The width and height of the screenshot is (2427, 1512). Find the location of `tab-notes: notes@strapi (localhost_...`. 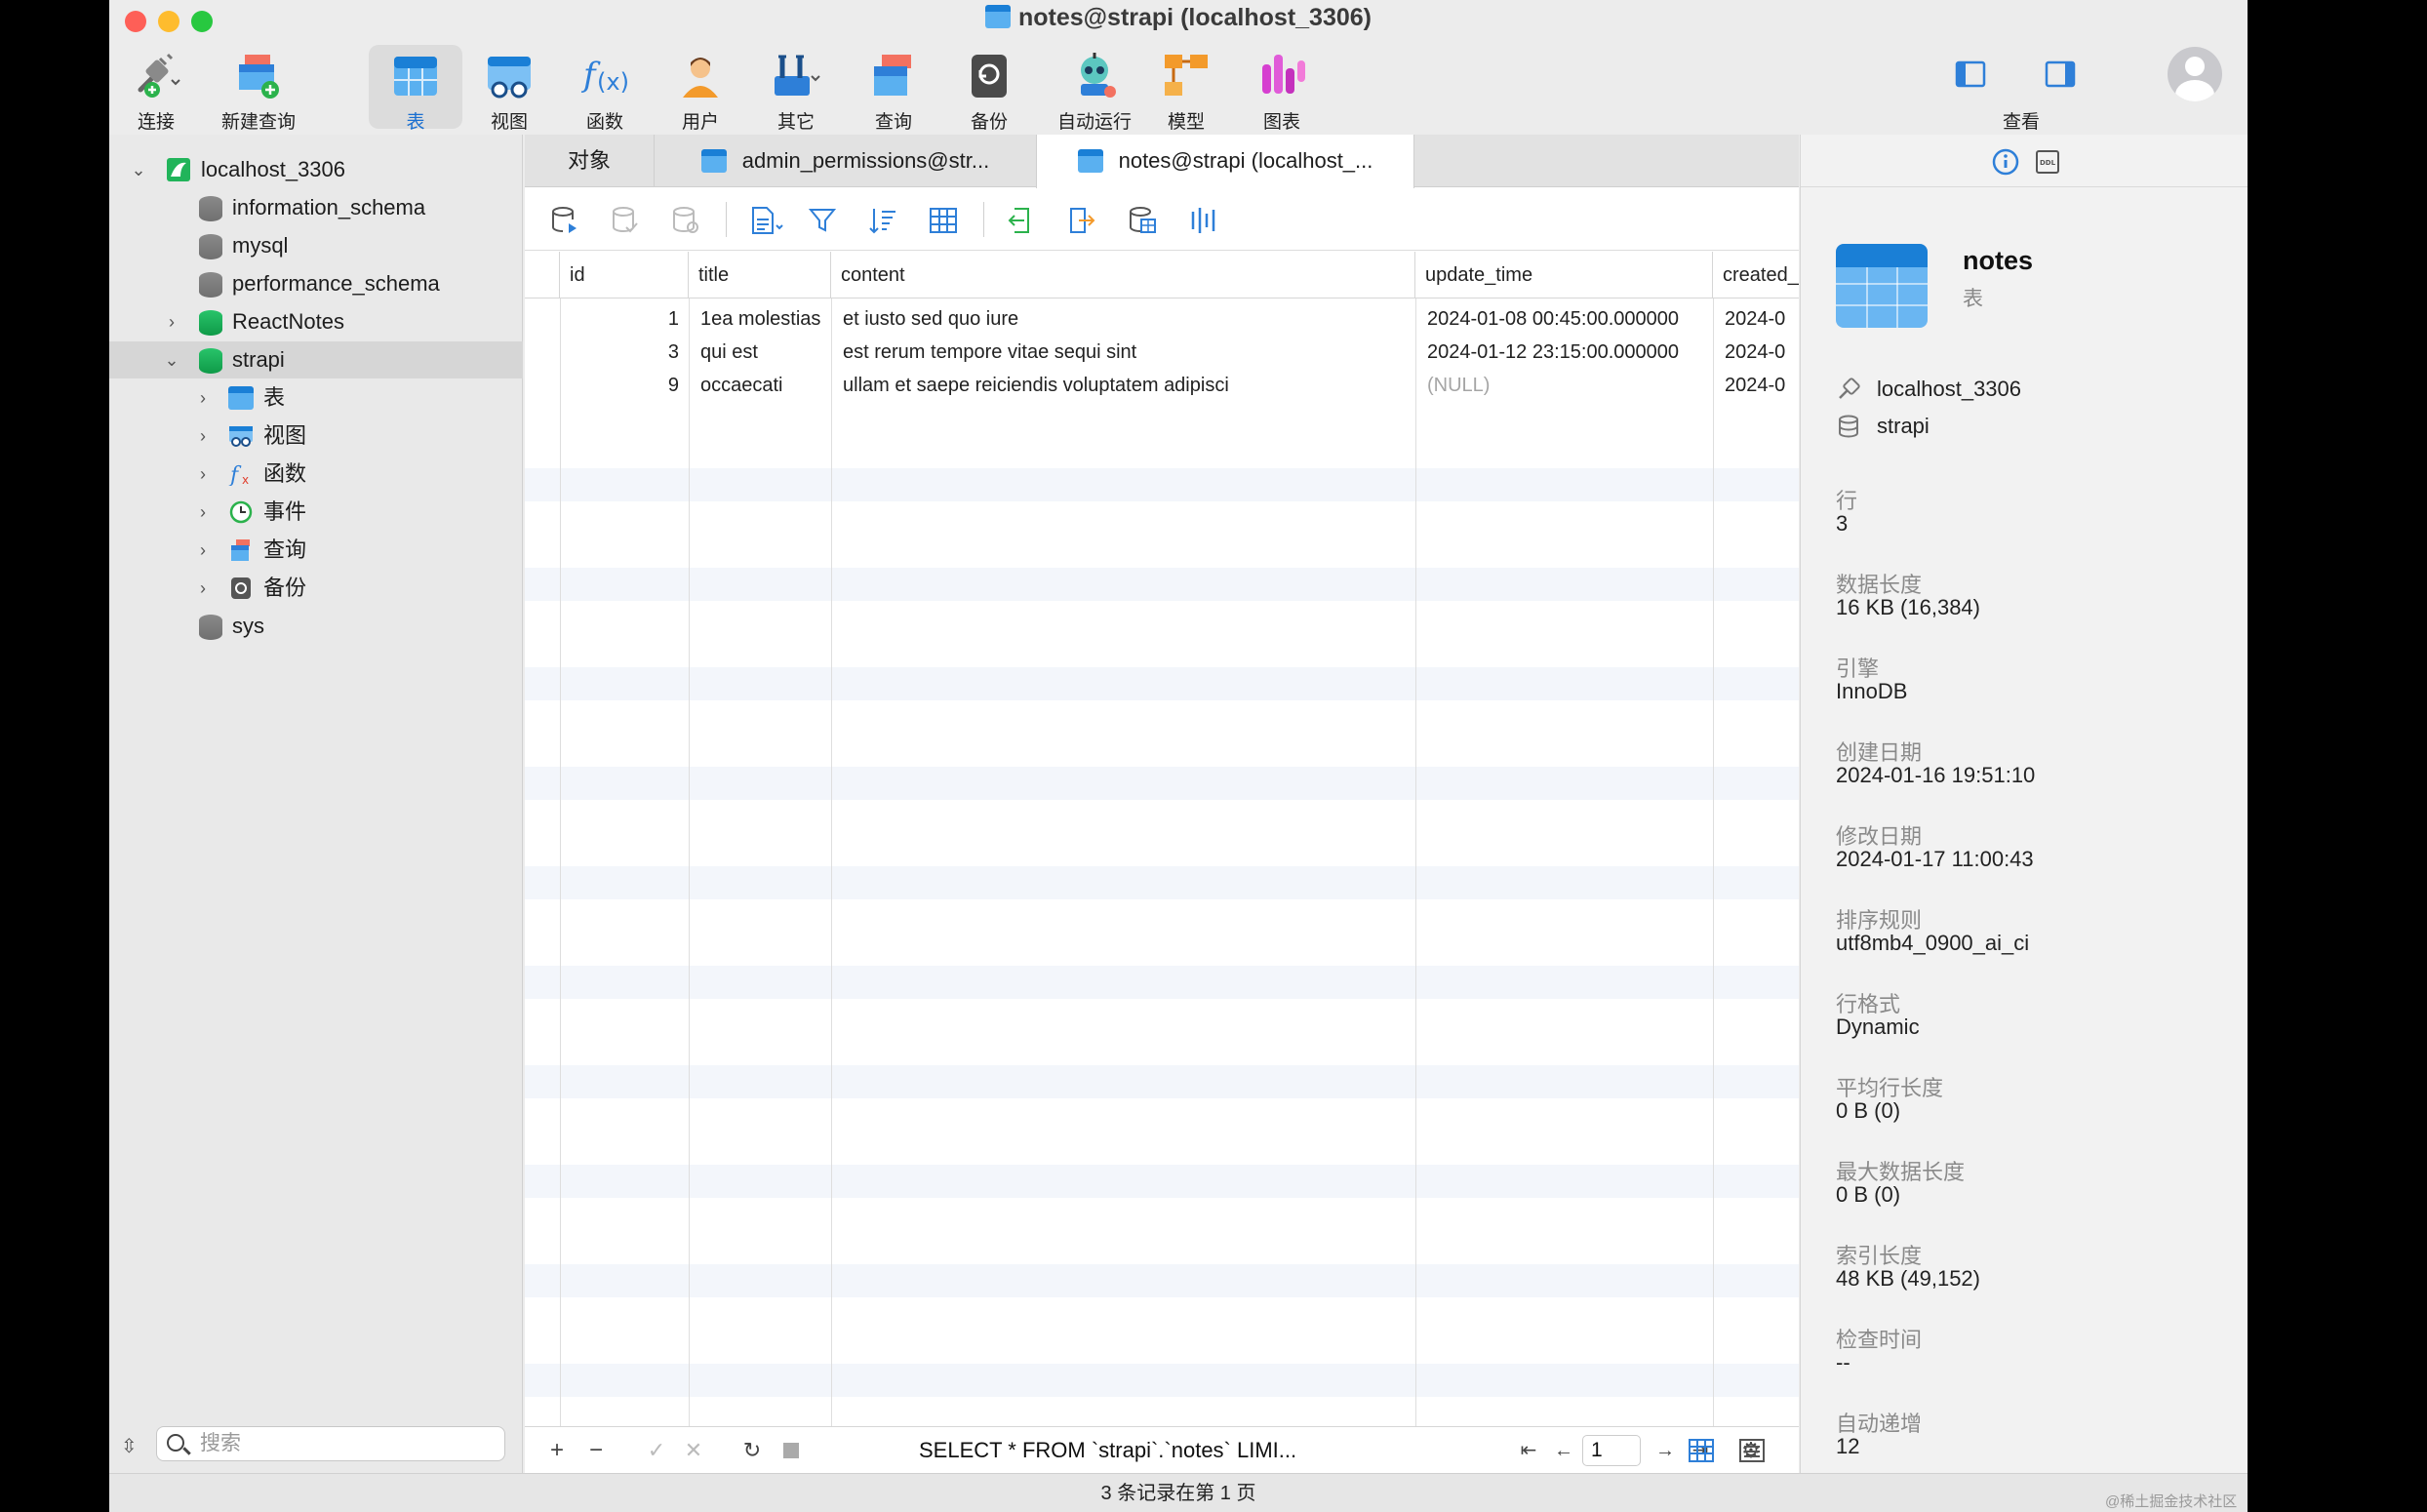

tab-notes: notes@strapi (localhost_... is located at coordinates (1225, 161).